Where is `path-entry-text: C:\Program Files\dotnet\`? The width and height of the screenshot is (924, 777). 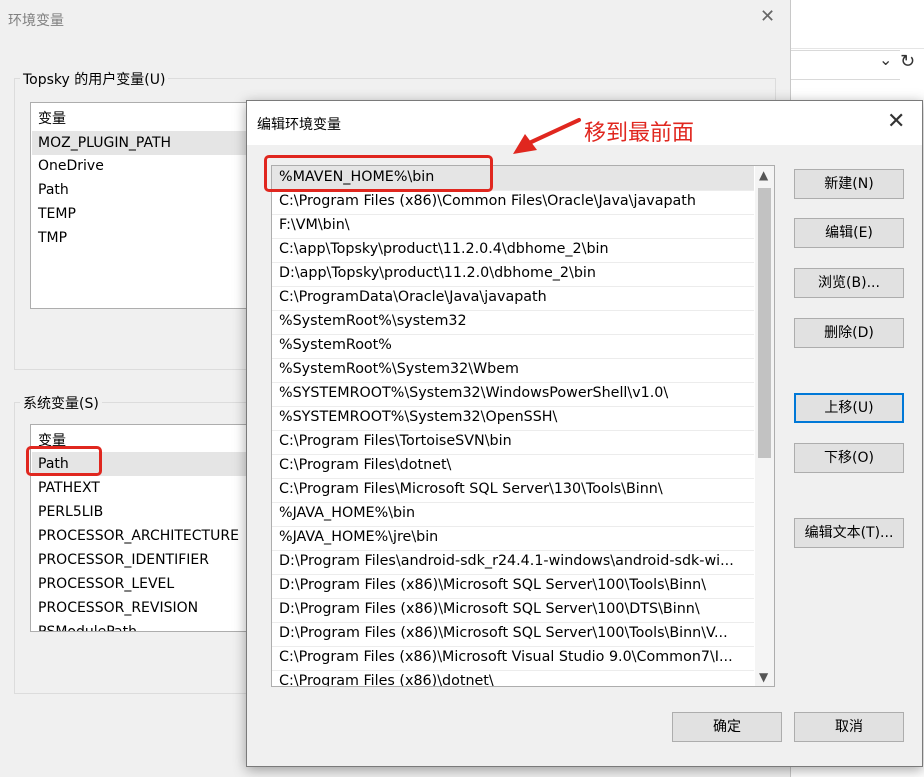 path-entry-text: C:\Program Files\dotnet\ is located at coordinates (365, 465).